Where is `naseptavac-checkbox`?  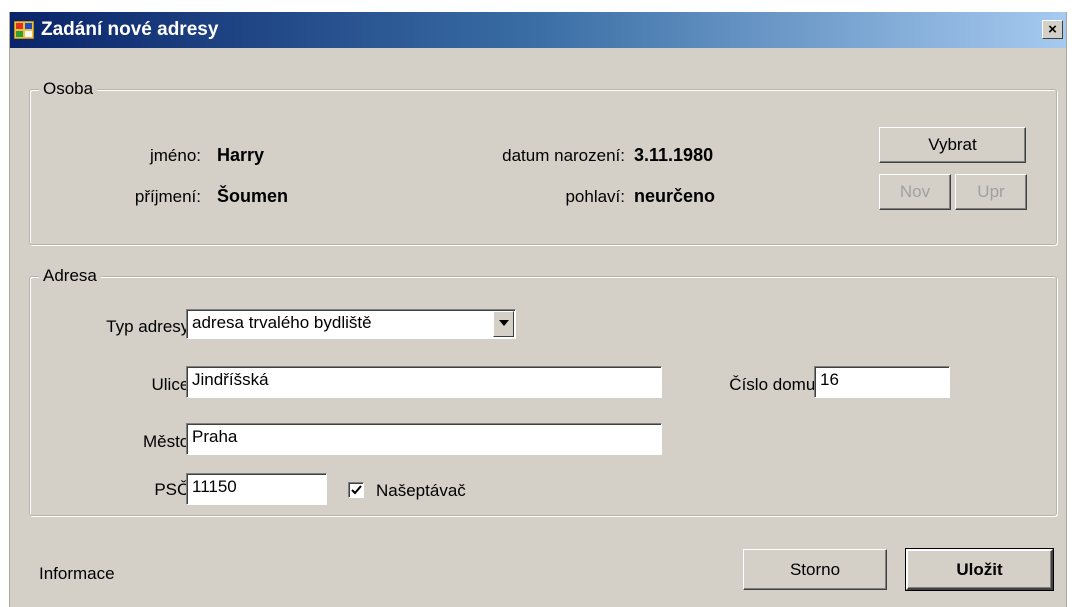
naseptavac-checkbox is located at coordinates (356, 490).